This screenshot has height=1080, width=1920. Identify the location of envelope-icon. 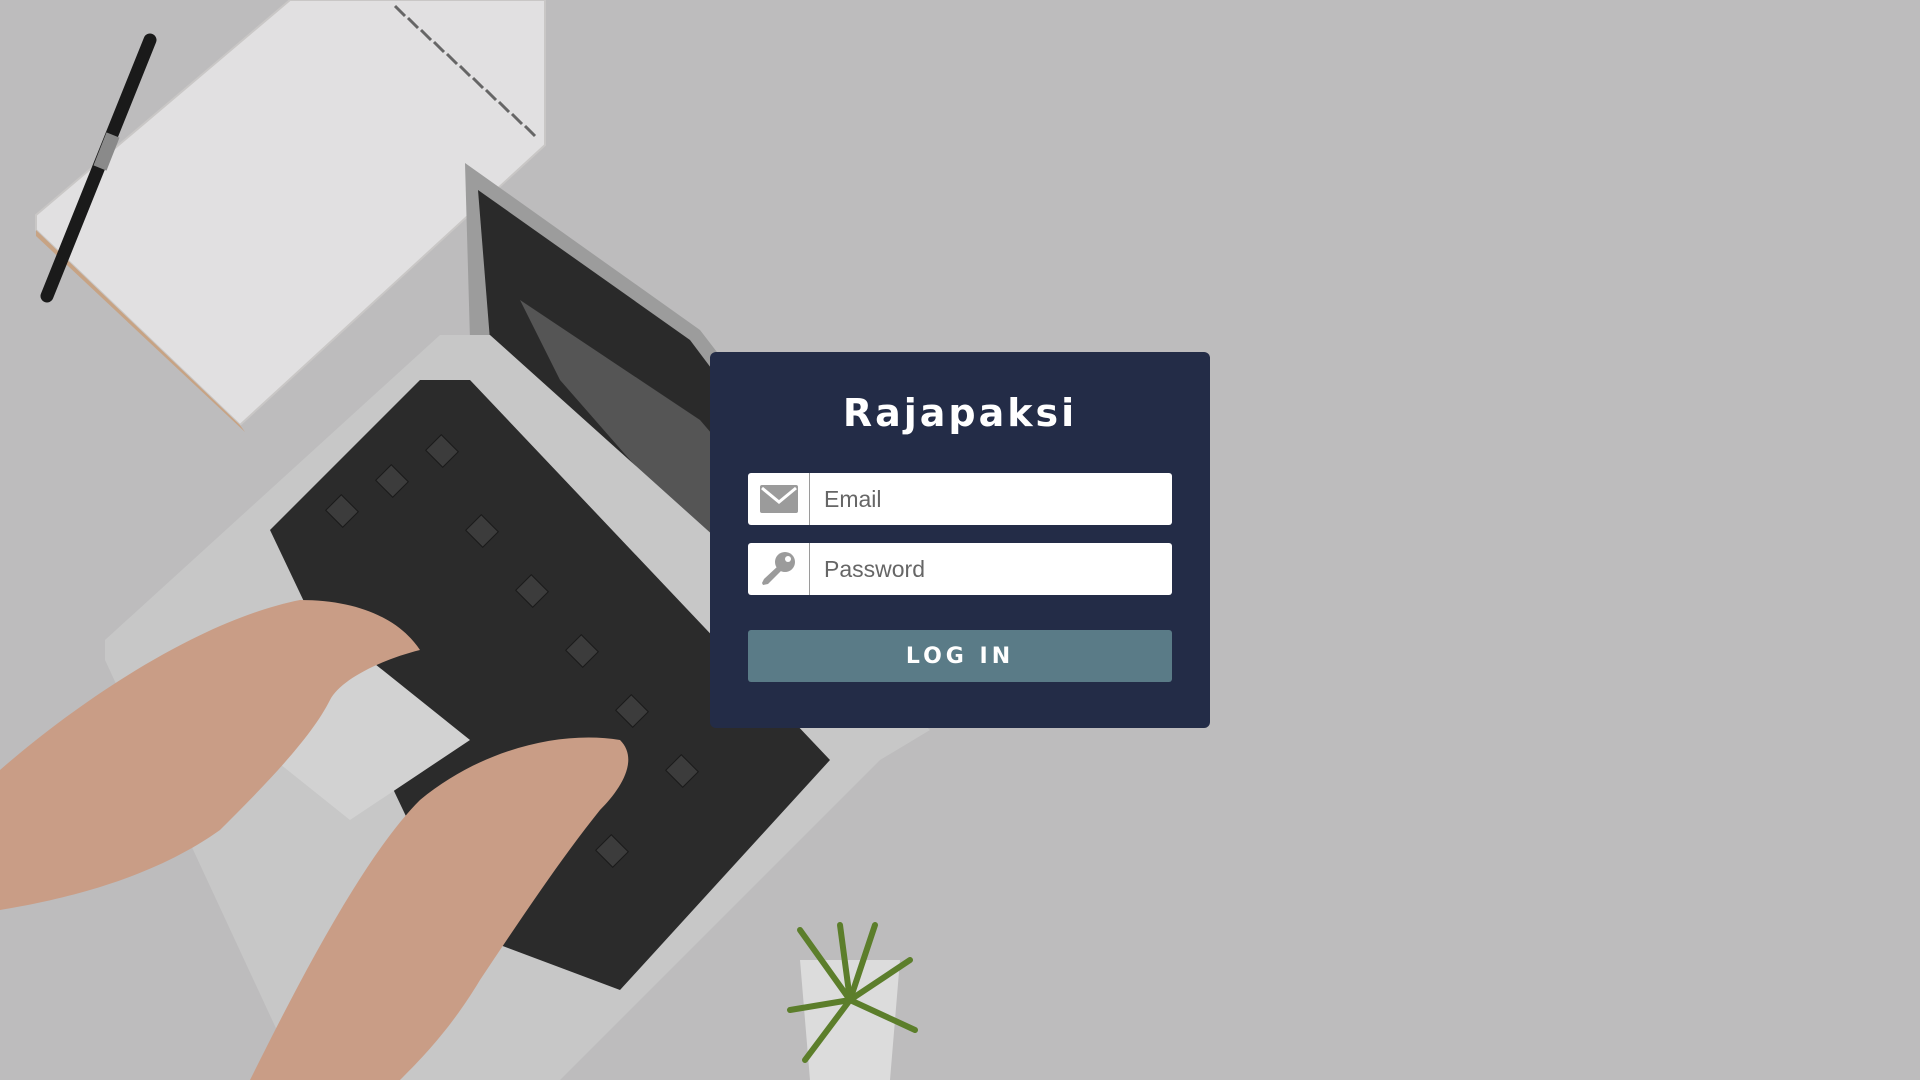
(779, 499).